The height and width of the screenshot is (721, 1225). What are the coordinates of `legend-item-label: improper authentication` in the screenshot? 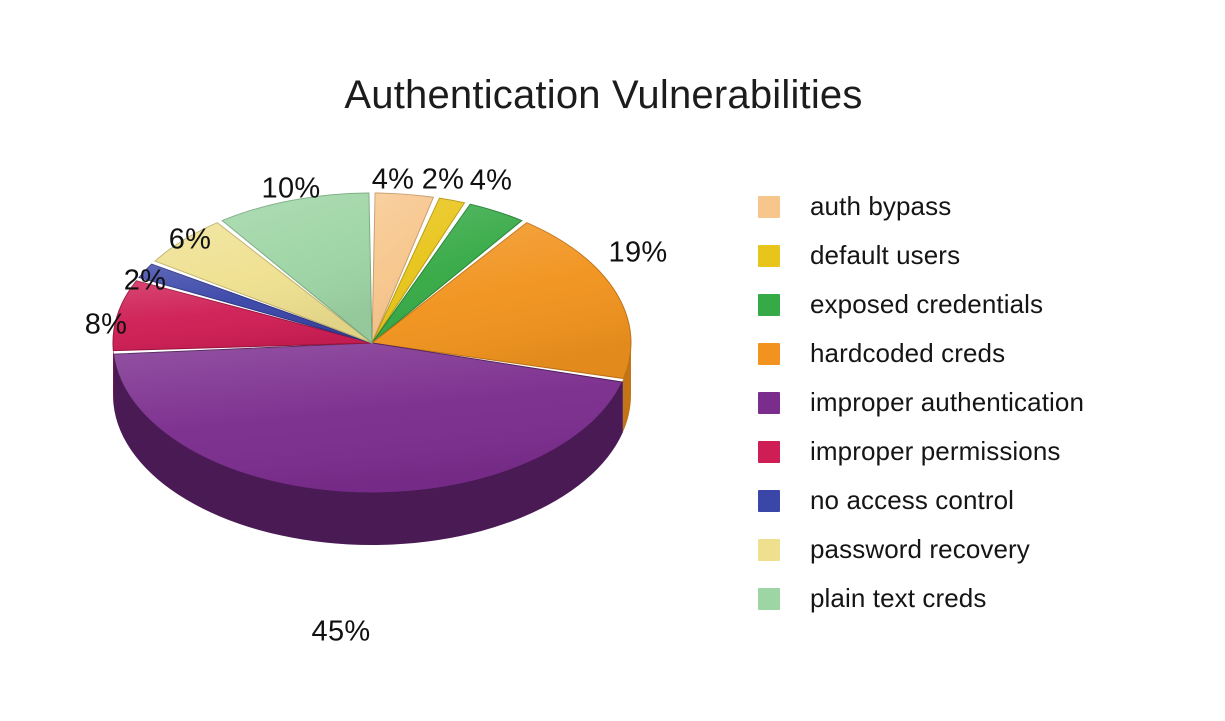 It's located at (947, 402).